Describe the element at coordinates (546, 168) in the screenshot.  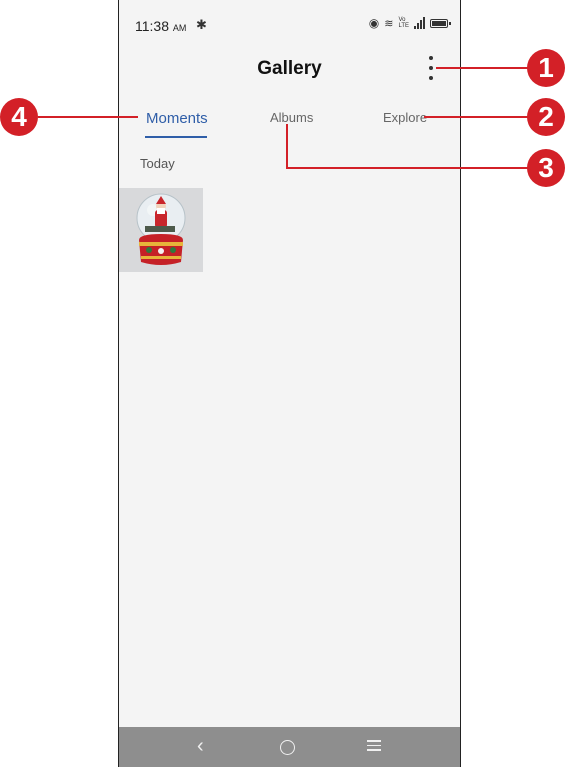
I see `callout-3-badge: 3` at that location.